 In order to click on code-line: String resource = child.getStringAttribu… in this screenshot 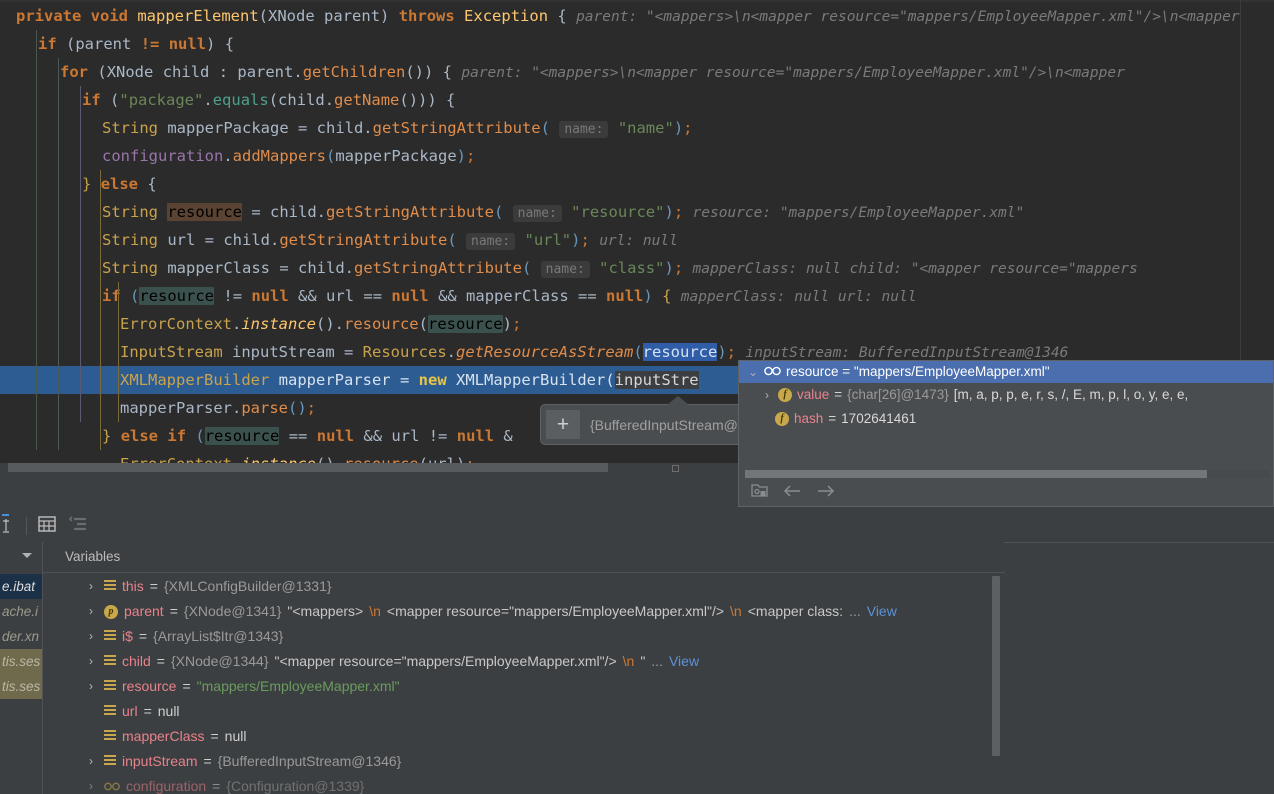, I will do `click(637, 212)`.